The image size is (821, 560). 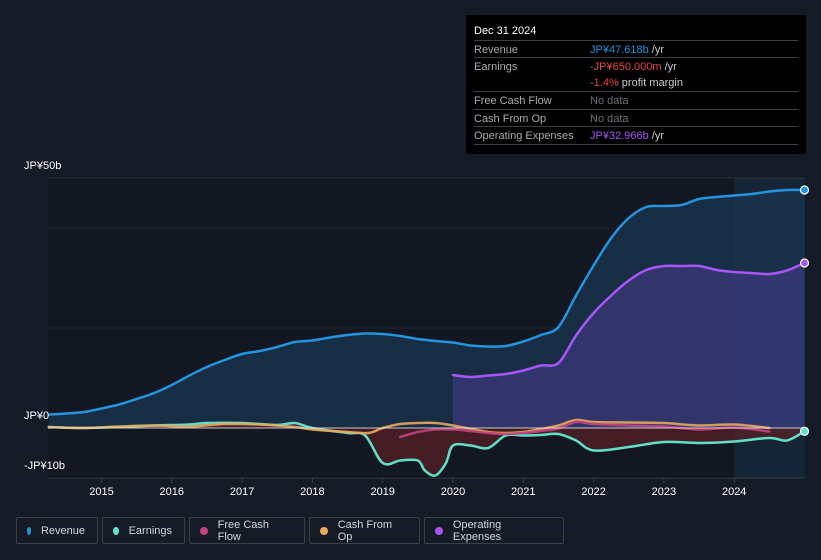 I want to click on tooltip-date: Dec 31 2024, so click(x=505, y=31).